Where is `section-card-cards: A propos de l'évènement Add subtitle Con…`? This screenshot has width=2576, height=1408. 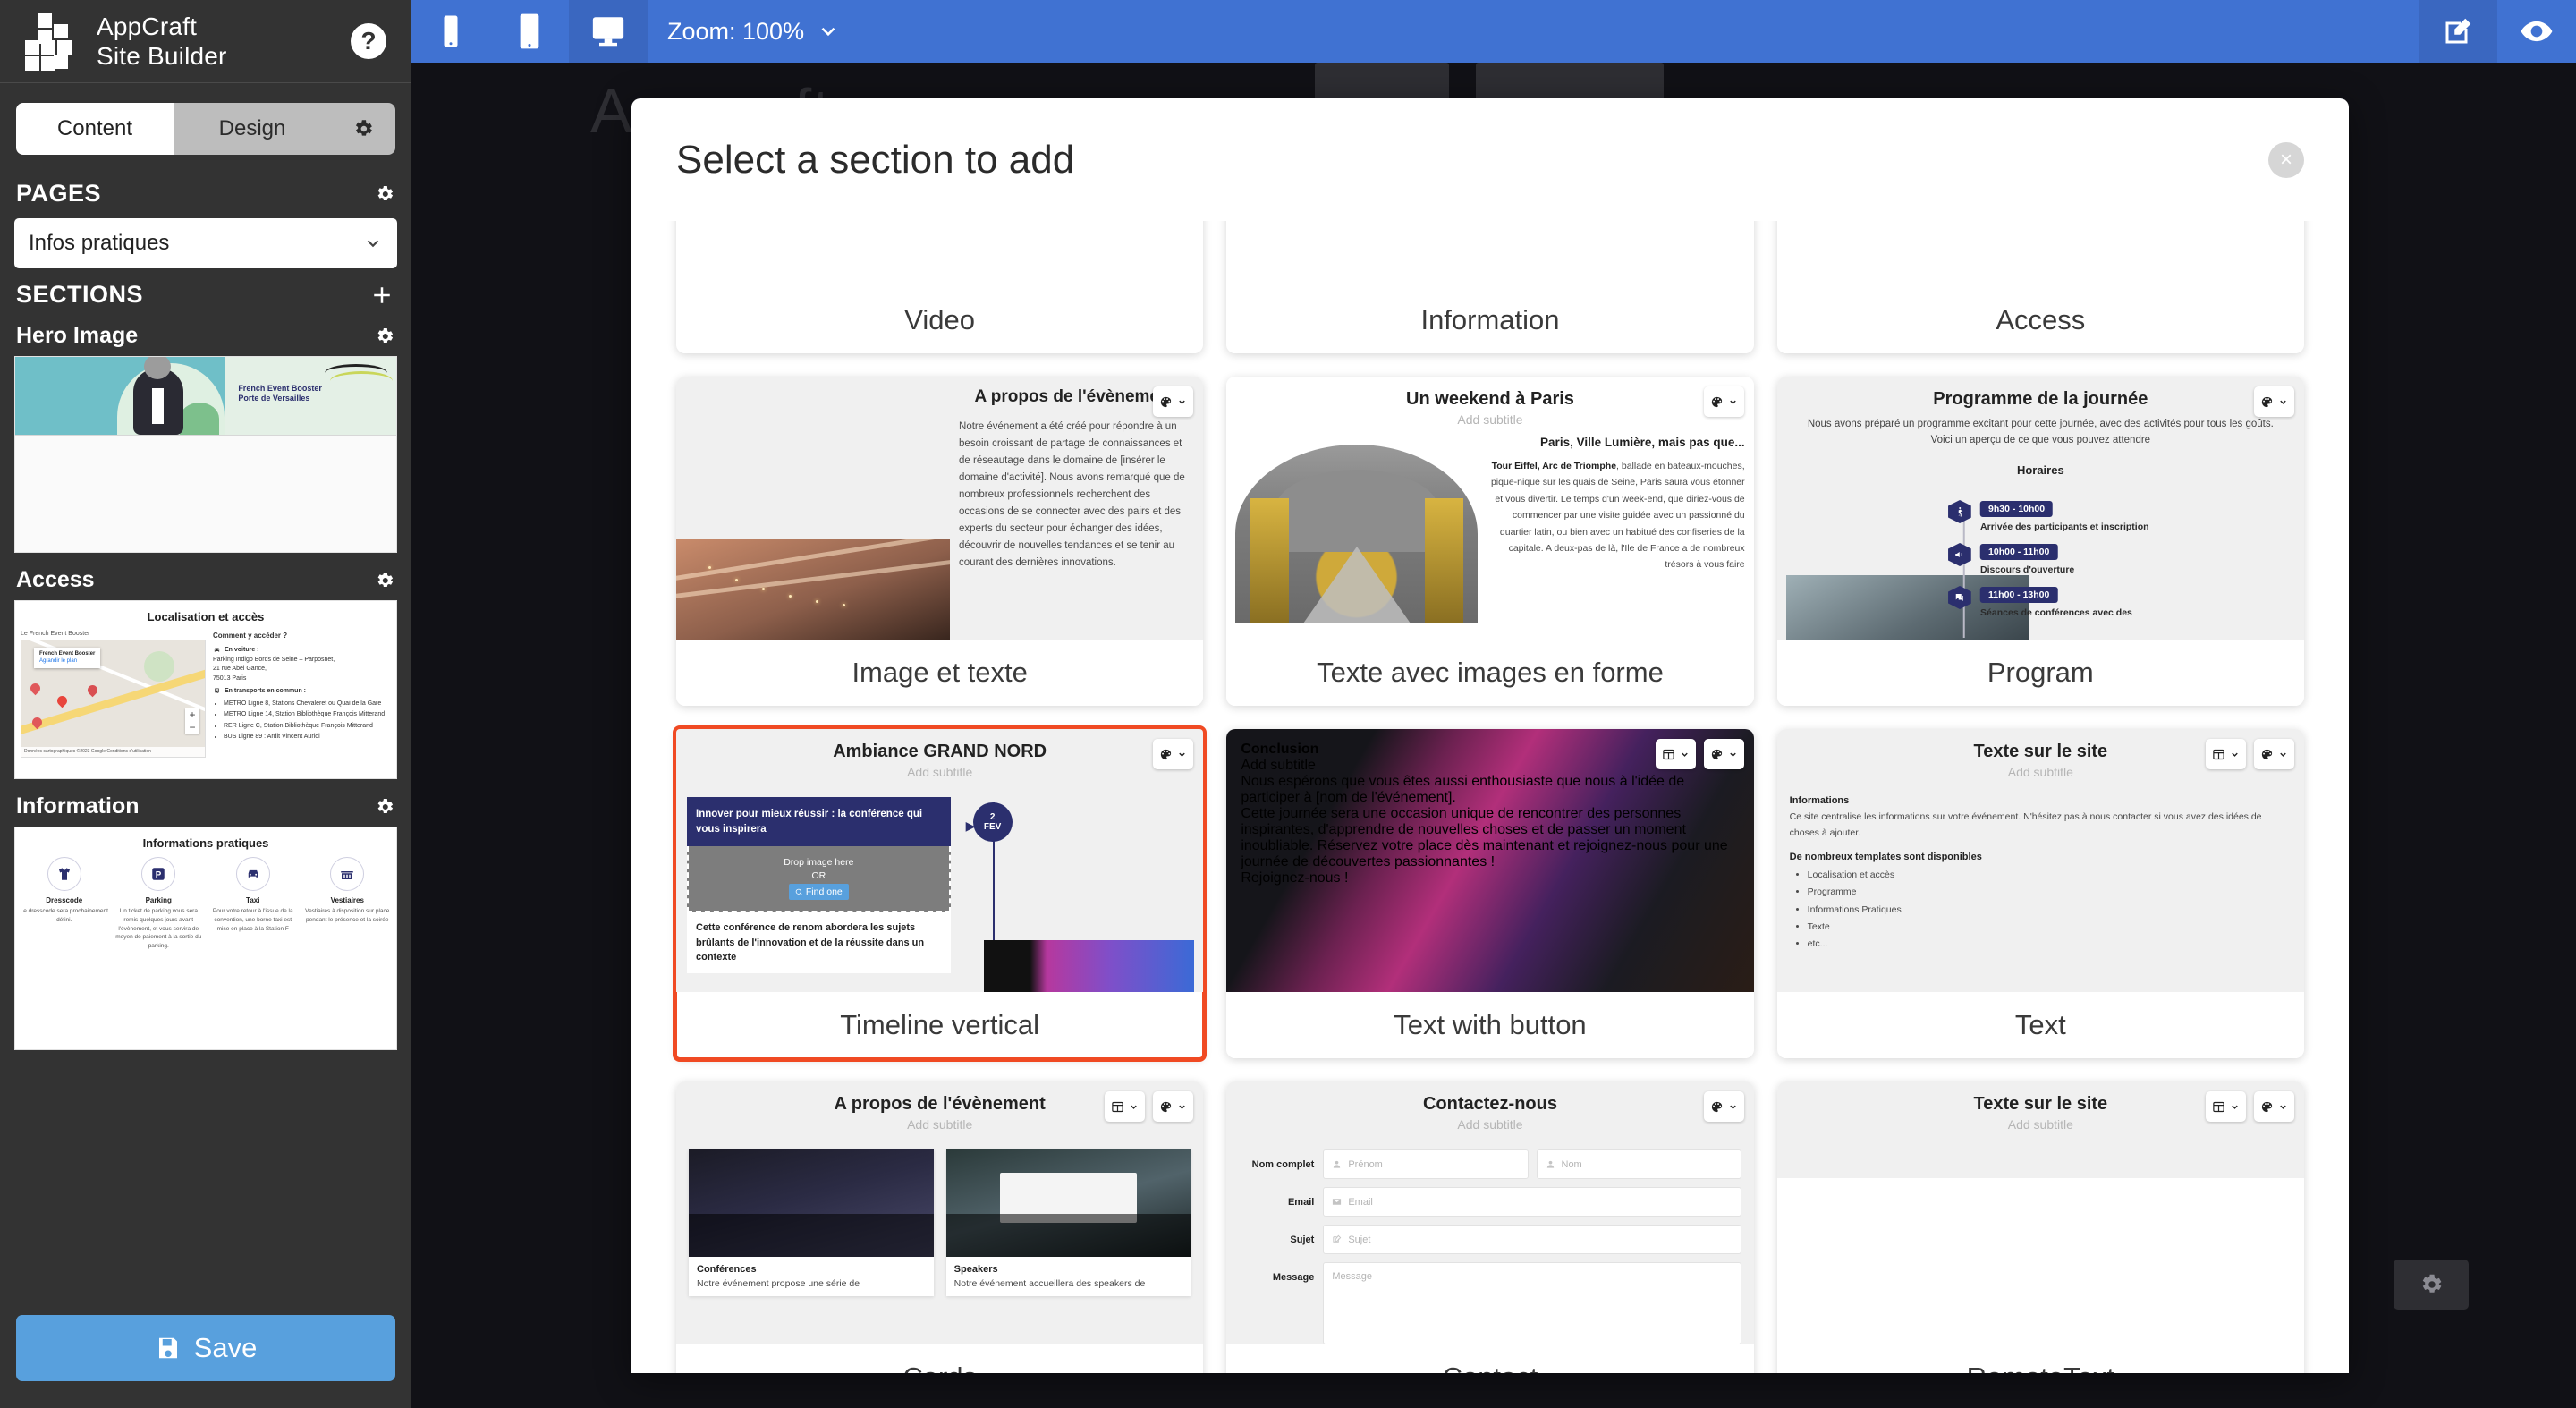 section-card-cards: A propos de l'évènement Add subtitle Con… is located at coordinates (940, 1227).